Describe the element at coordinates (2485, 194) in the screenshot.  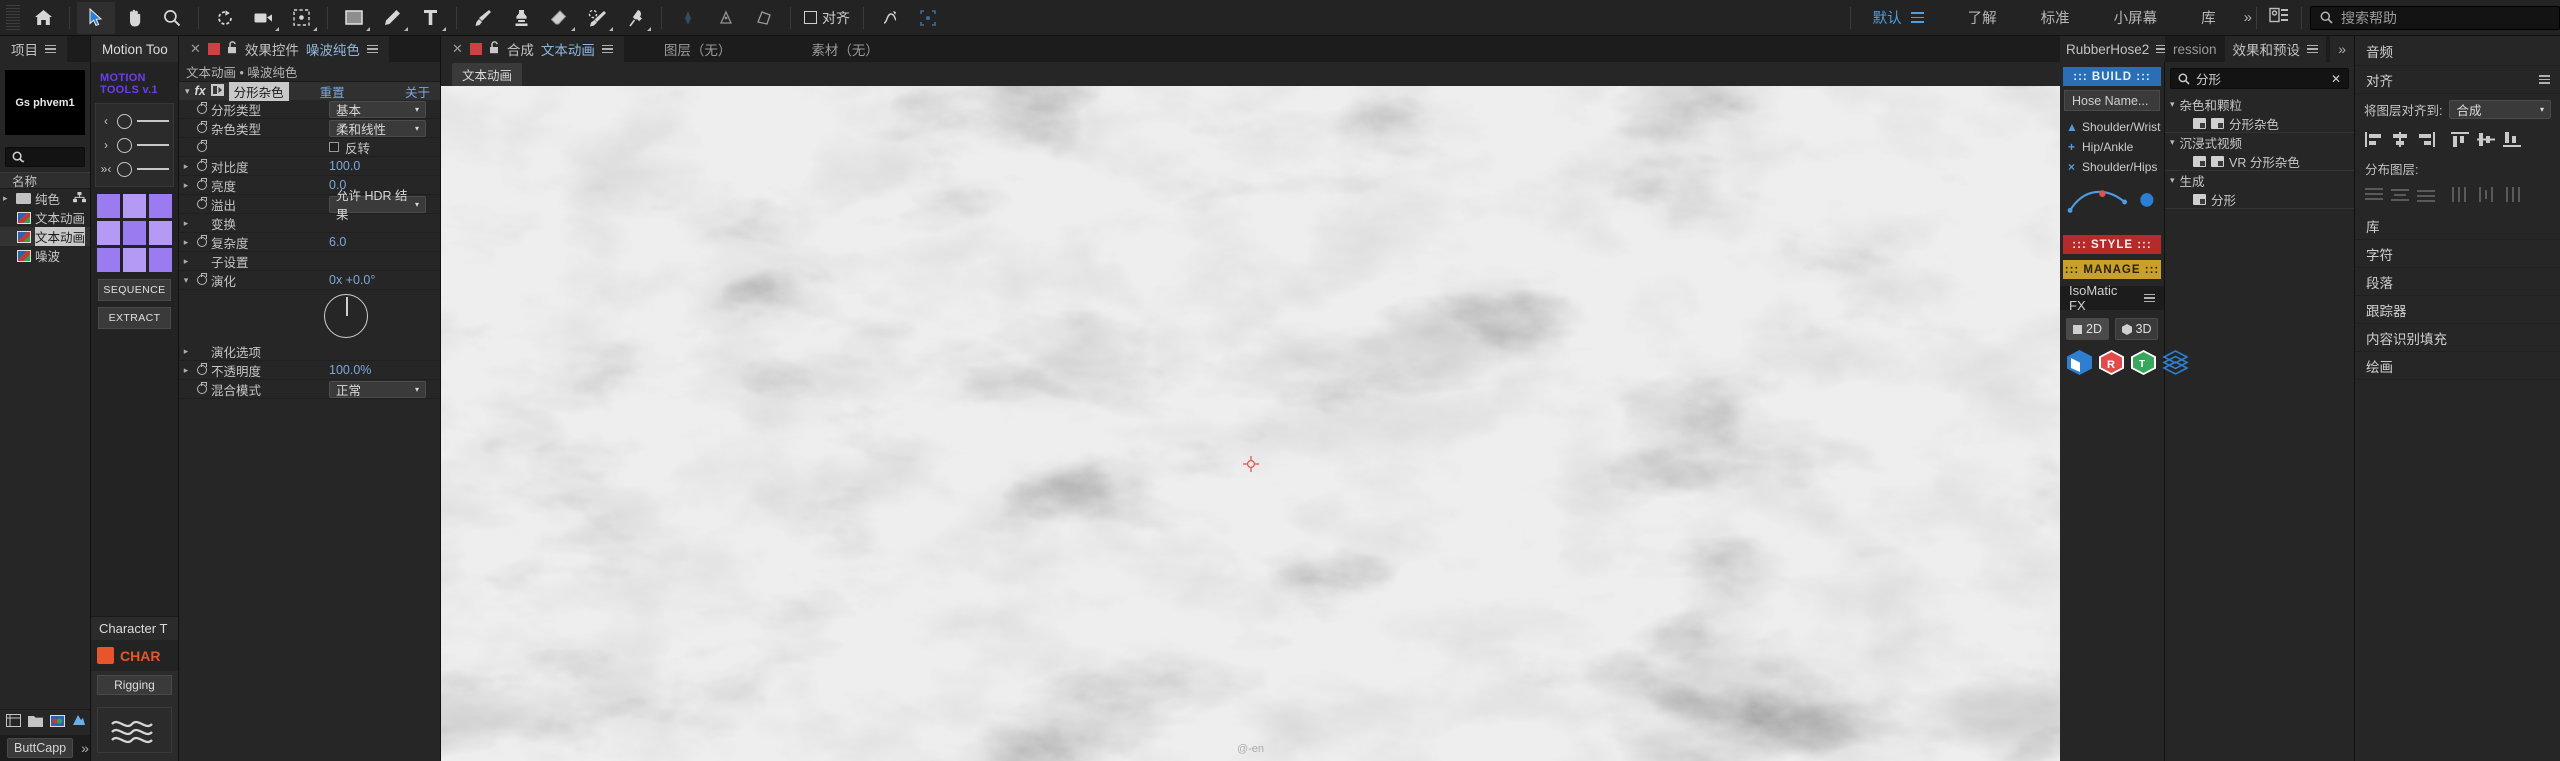
I see `distribute-horizontal-center-icon` at that location.